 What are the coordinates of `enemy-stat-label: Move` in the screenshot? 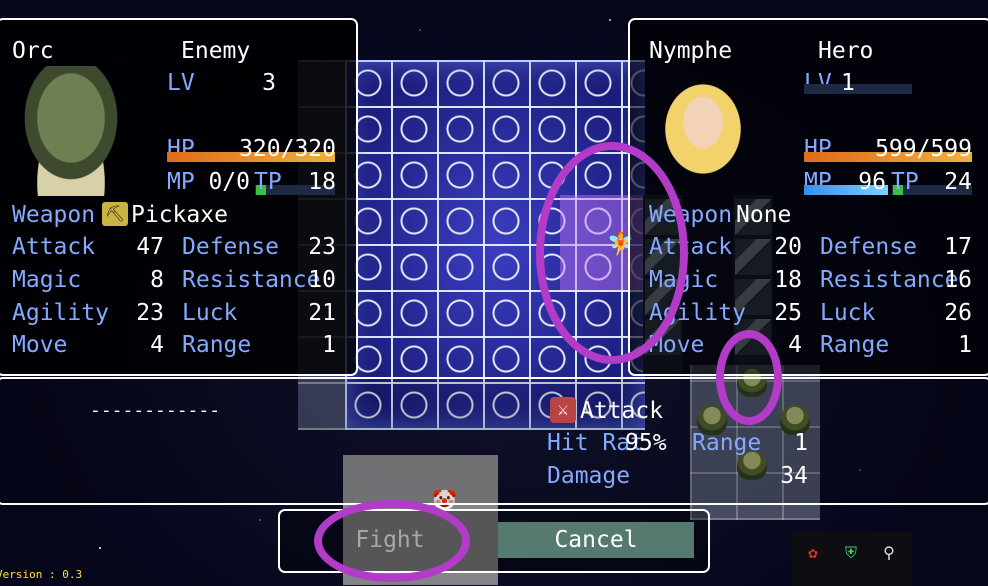 It's located at (40, 345).